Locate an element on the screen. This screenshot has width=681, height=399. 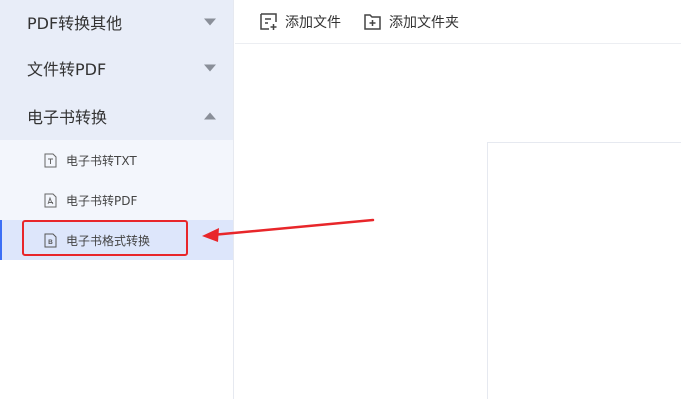
sidebar-group-label: PDF转换其他 is located at coordinates (75, 23).